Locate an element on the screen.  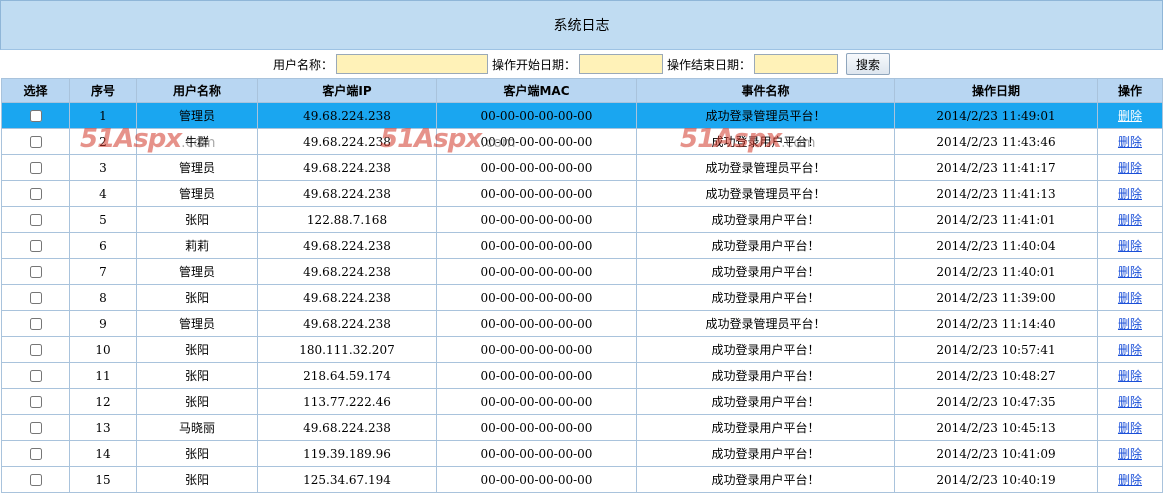
col-header-select: 选择 is located at coordinates (35, 90).